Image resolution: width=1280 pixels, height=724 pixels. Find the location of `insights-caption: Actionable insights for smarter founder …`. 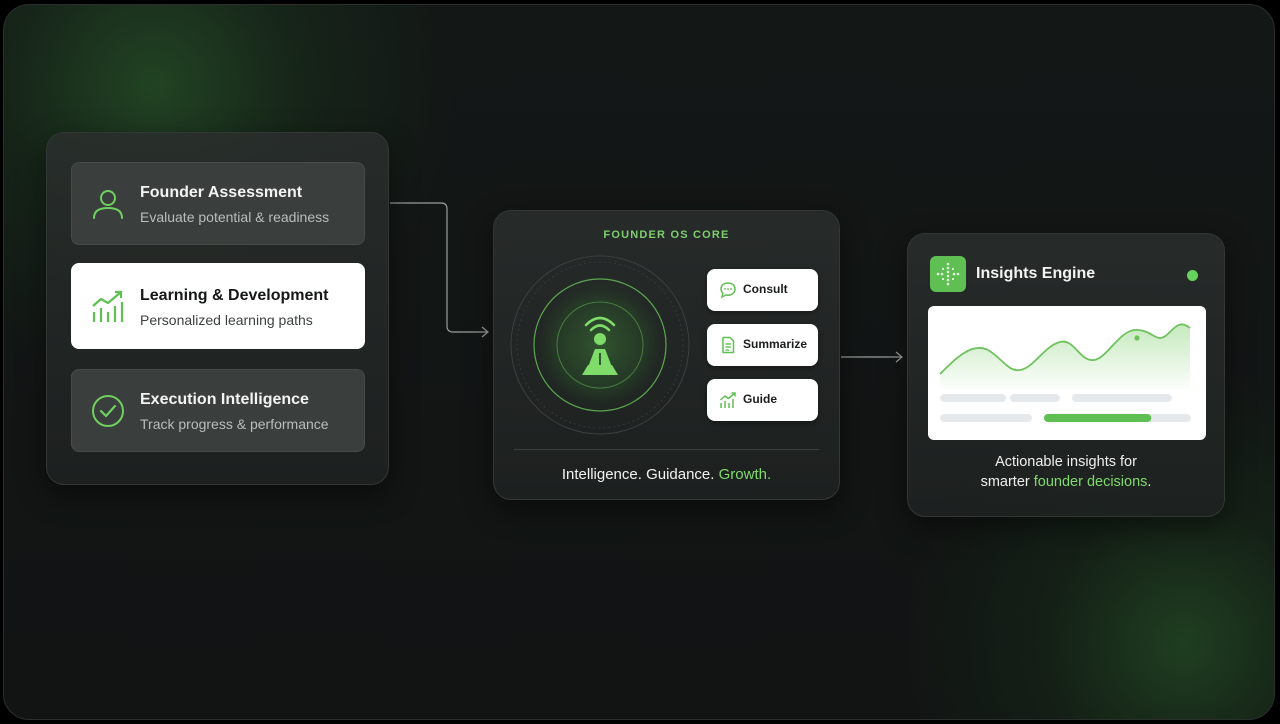

insights-caption: Actionable insights for smarter founder … is located at coordinates (1066, 472).